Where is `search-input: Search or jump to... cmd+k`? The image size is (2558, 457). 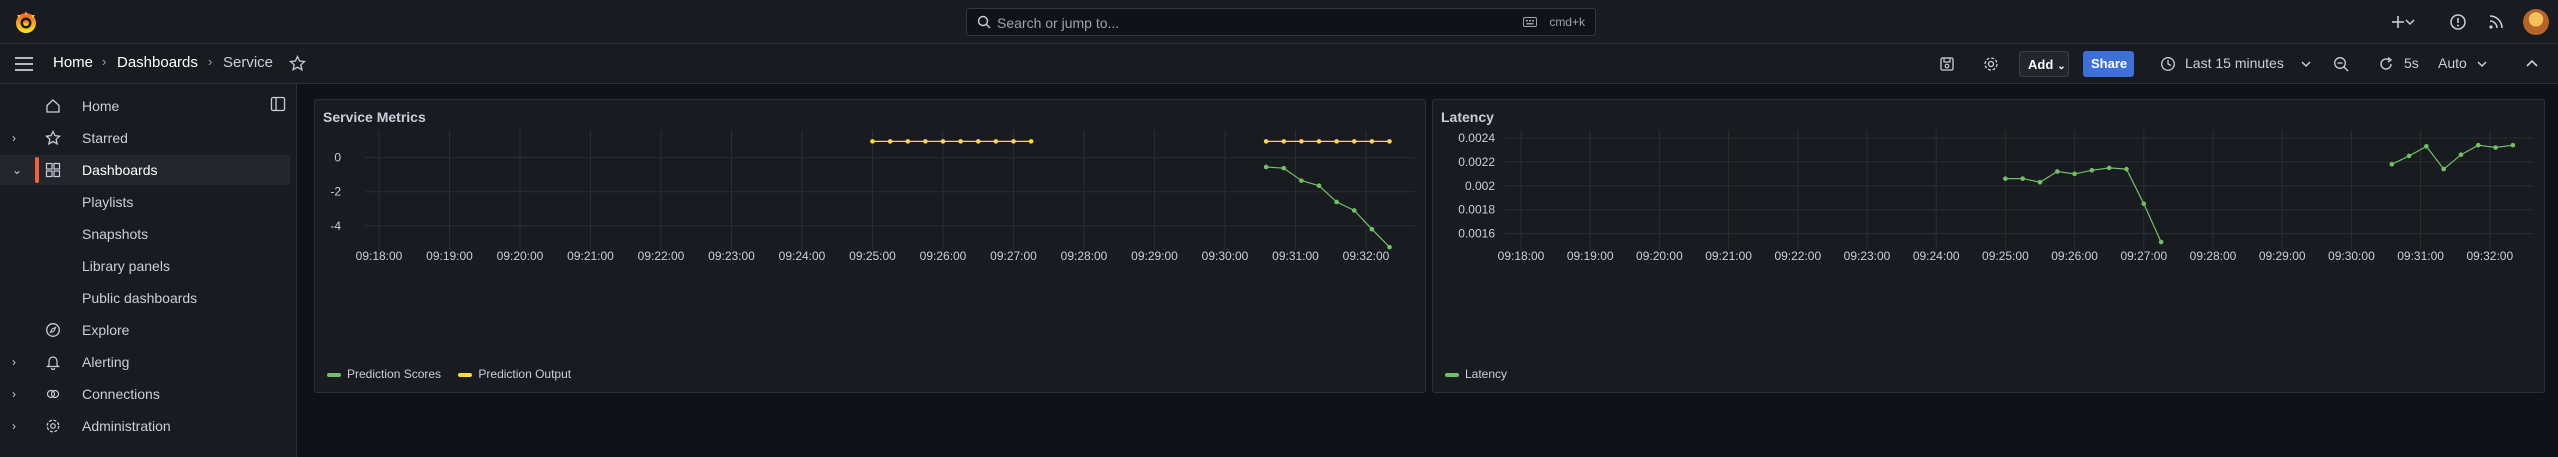 search-input: Search or jump to... cmd+k is located at coordinates (1281, 22).